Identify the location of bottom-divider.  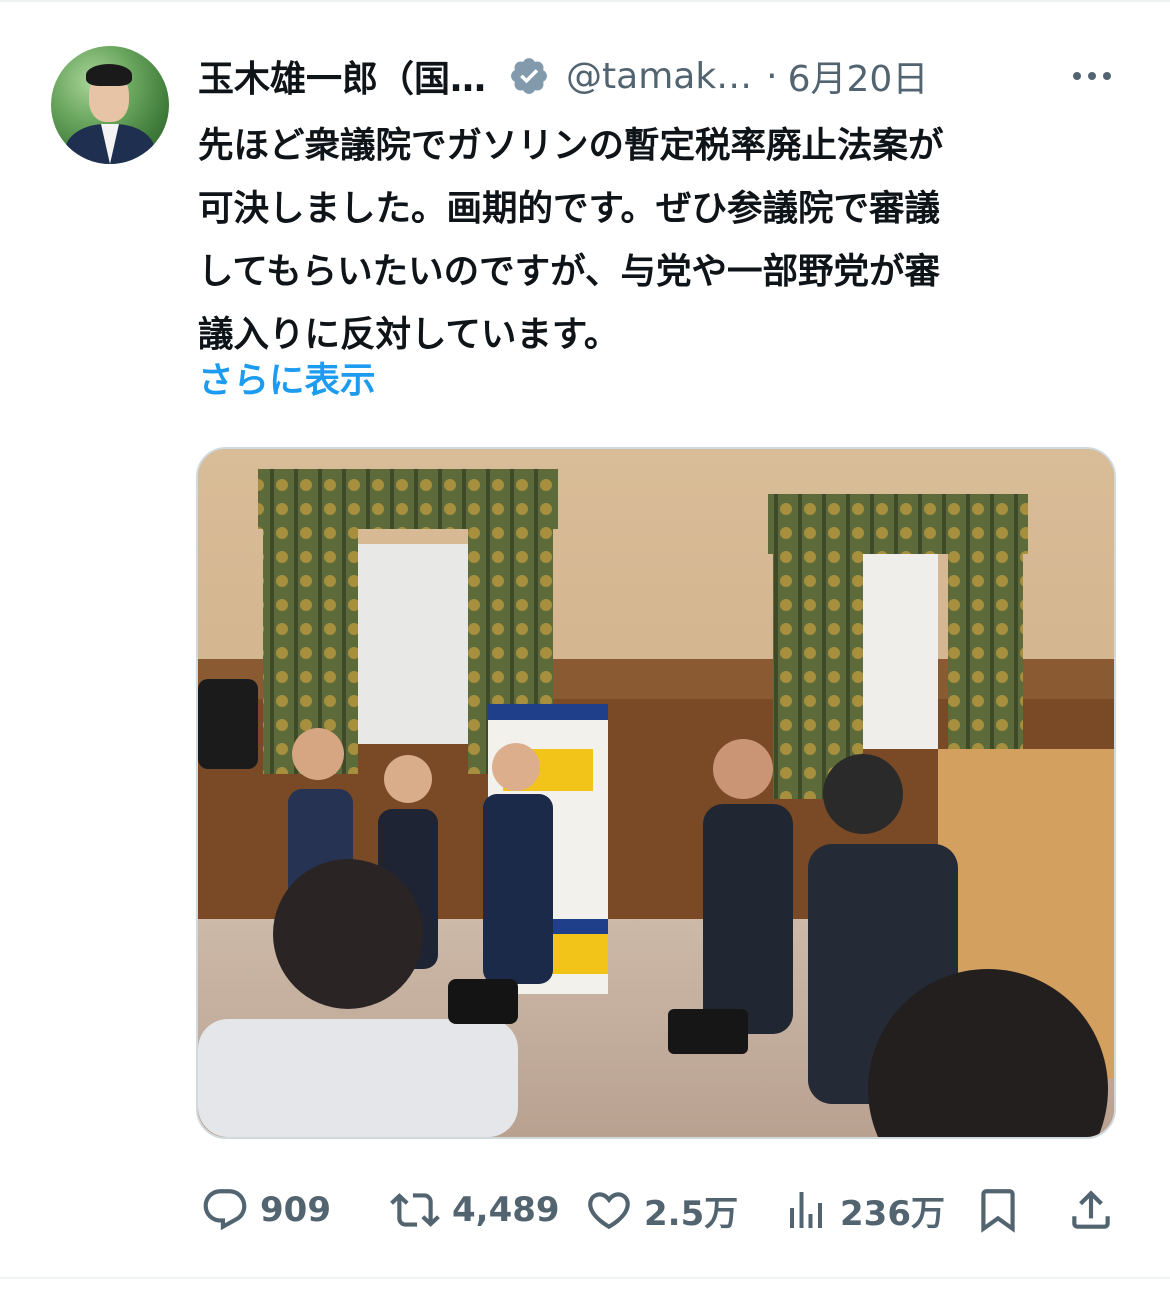
(585, 1278).